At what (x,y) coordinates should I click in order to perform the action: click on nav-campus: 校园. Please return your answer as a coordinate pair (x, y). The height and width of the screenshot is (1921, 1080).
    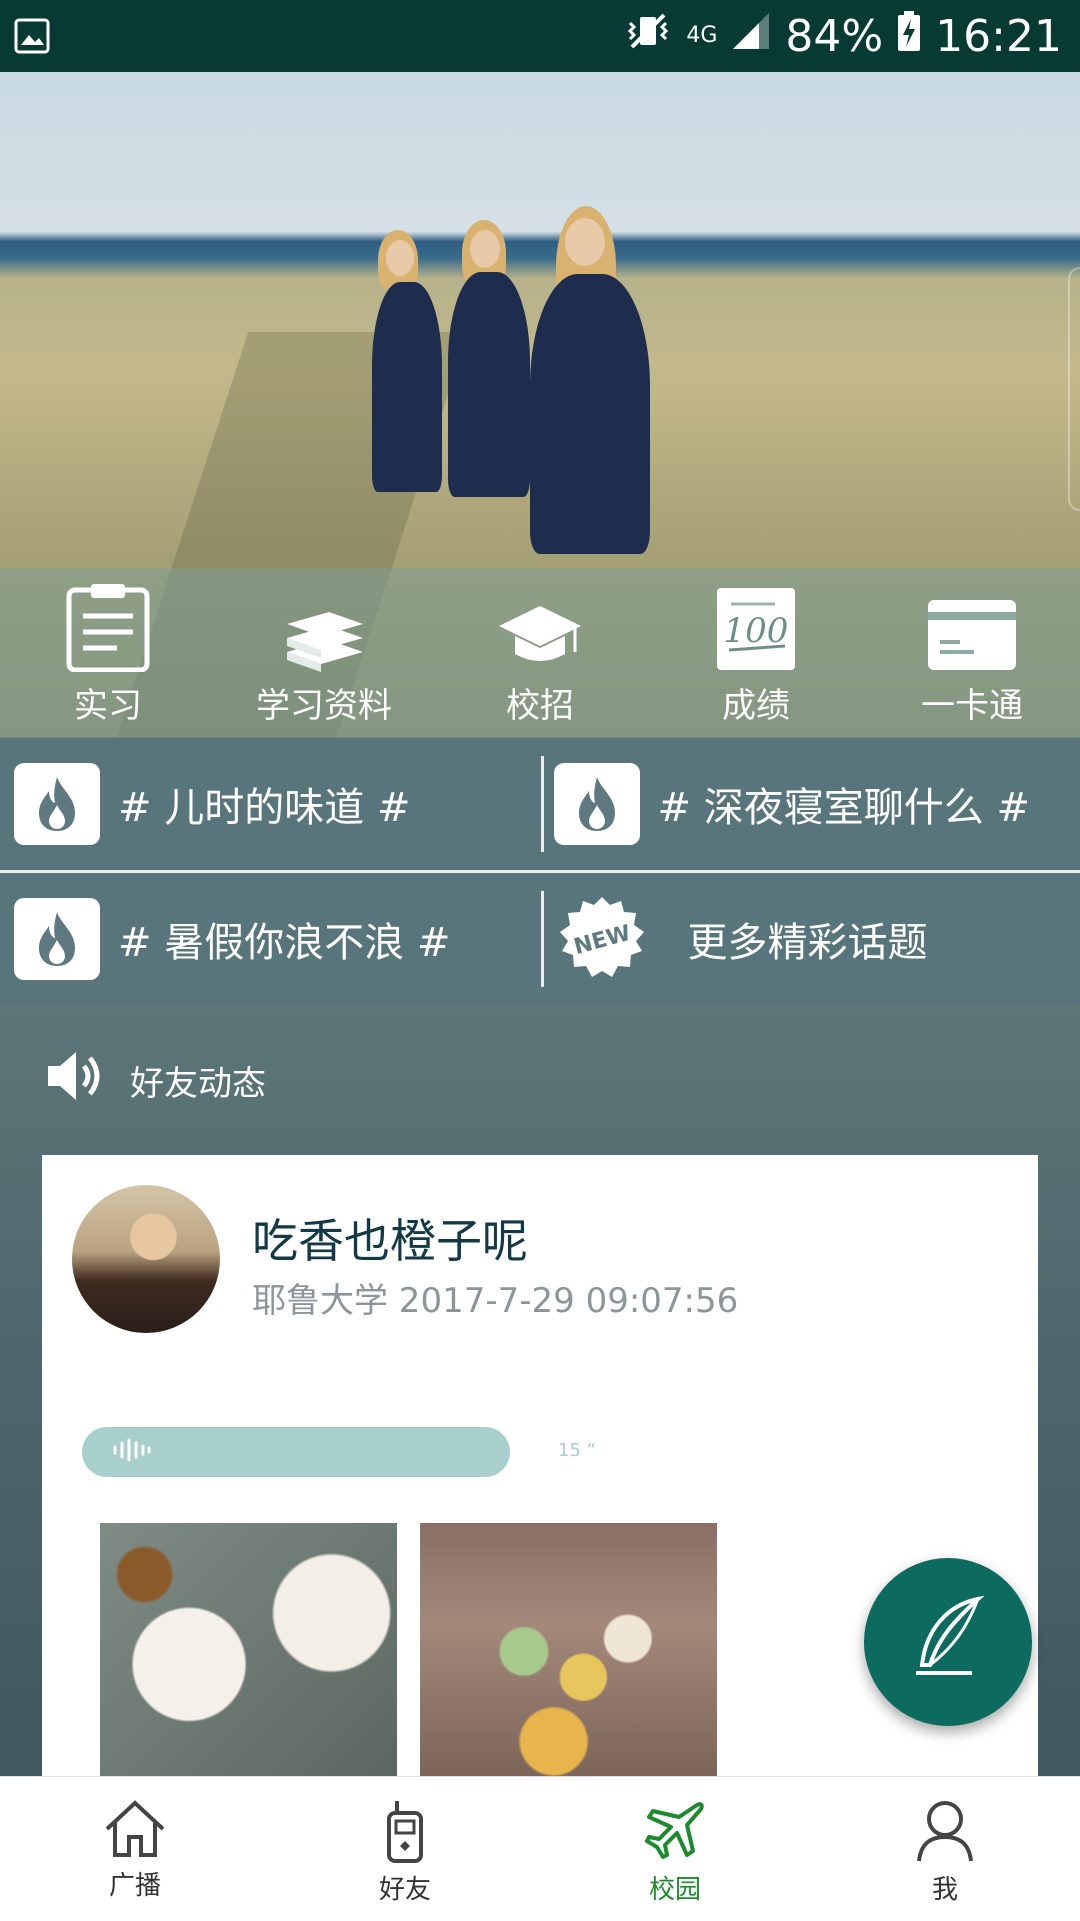
    Looking at the image, I should click on (675, 1849).